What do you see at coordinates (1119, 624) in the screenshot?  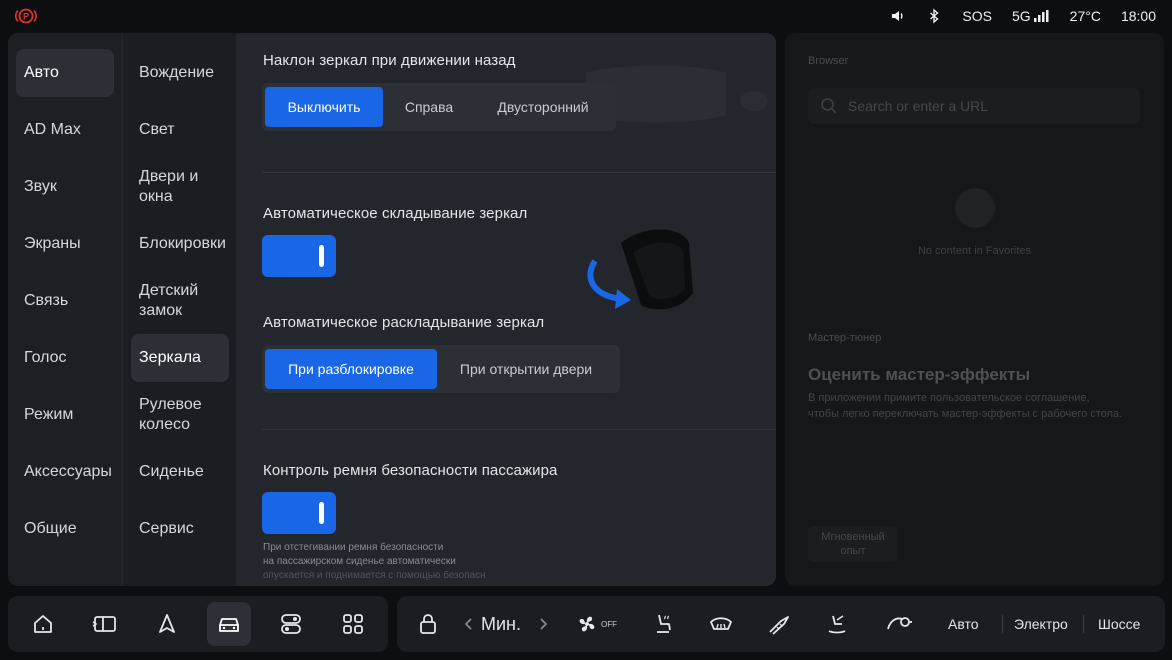 I see `drive-mode-highway: Шоссе` at bounding box center [1119, 624].